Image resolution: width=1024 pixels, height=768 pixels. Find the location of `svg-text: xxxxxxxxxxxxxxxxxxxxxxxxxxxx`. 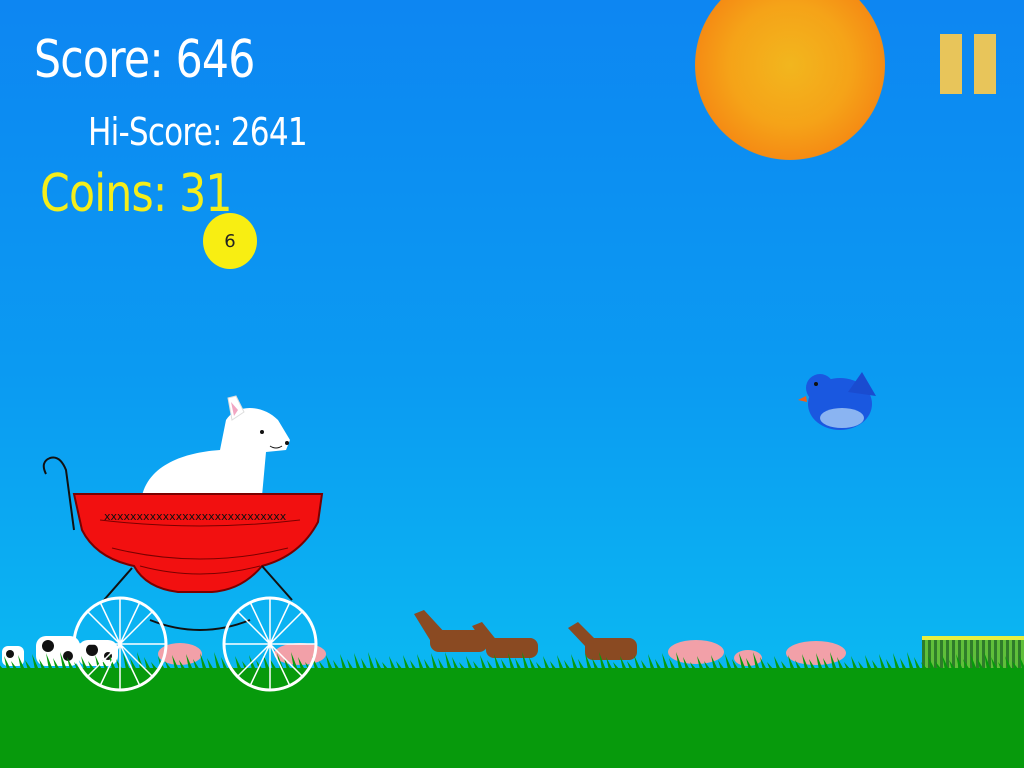

svg-text: xxxxxxxxxxxxxxxxxxxxxxxxxxxx is located at coordinates (195, 516).